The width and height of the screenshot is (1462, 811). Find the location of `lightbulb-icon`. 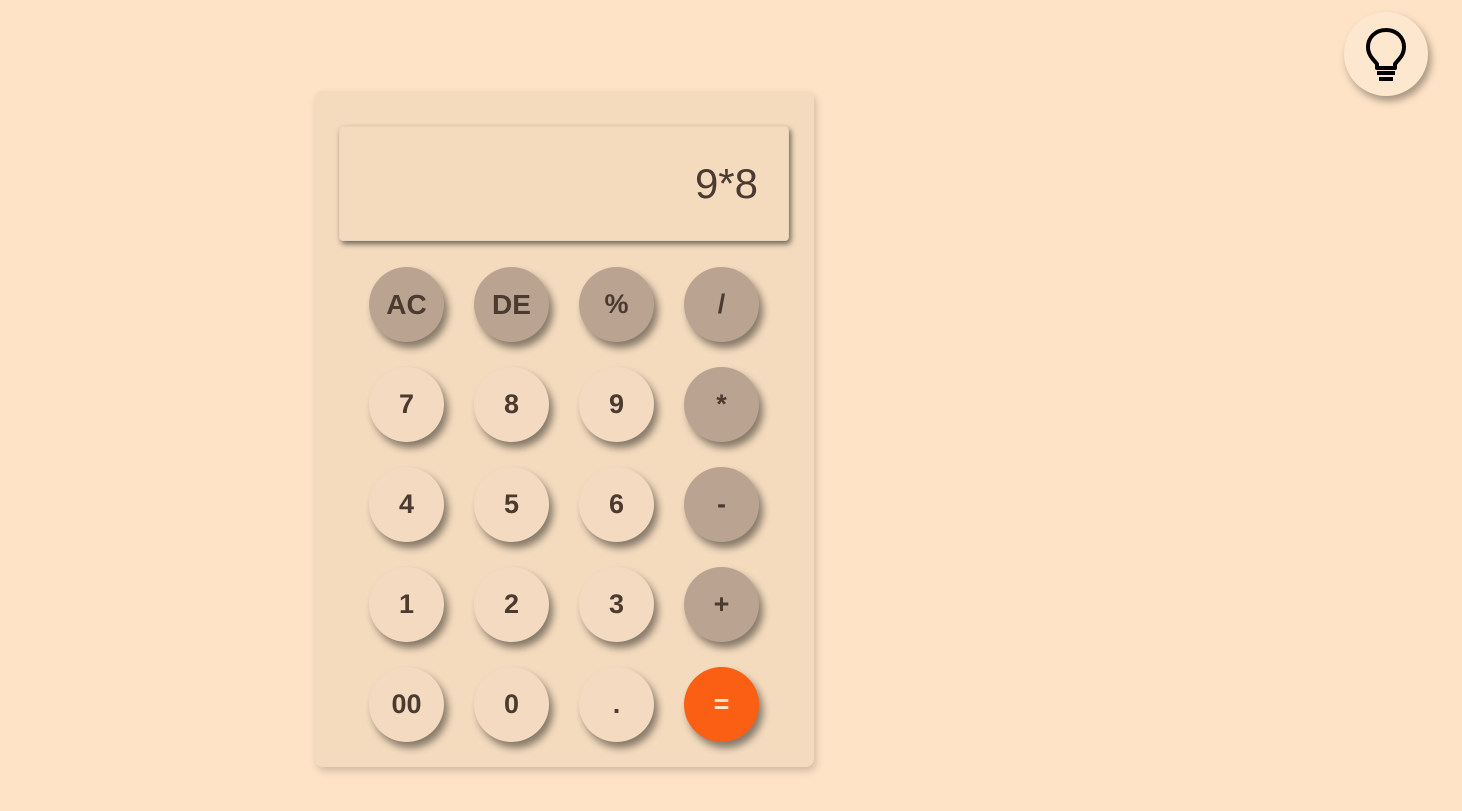

lightbulb-icon is located at coordinates (1386, 54).